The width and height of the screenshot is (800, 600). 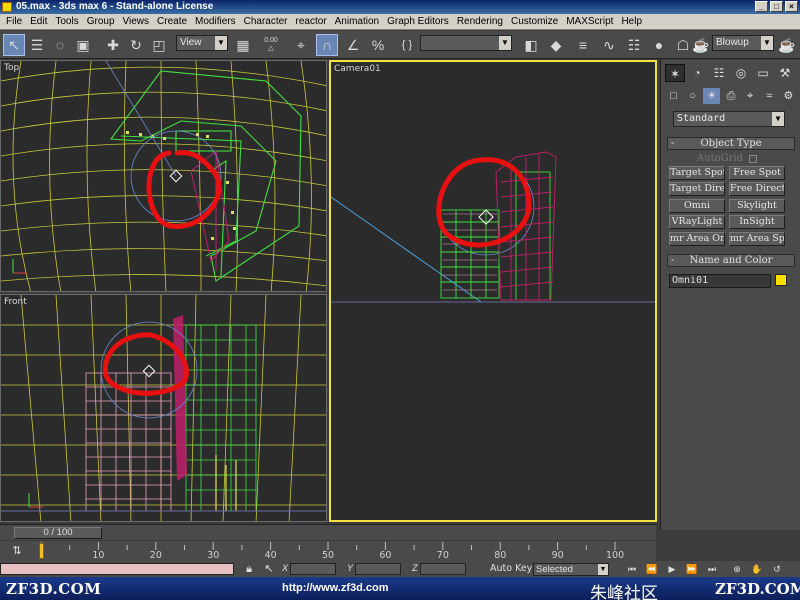 I want to click on current-frame-marker, so click(x=41, y=551).